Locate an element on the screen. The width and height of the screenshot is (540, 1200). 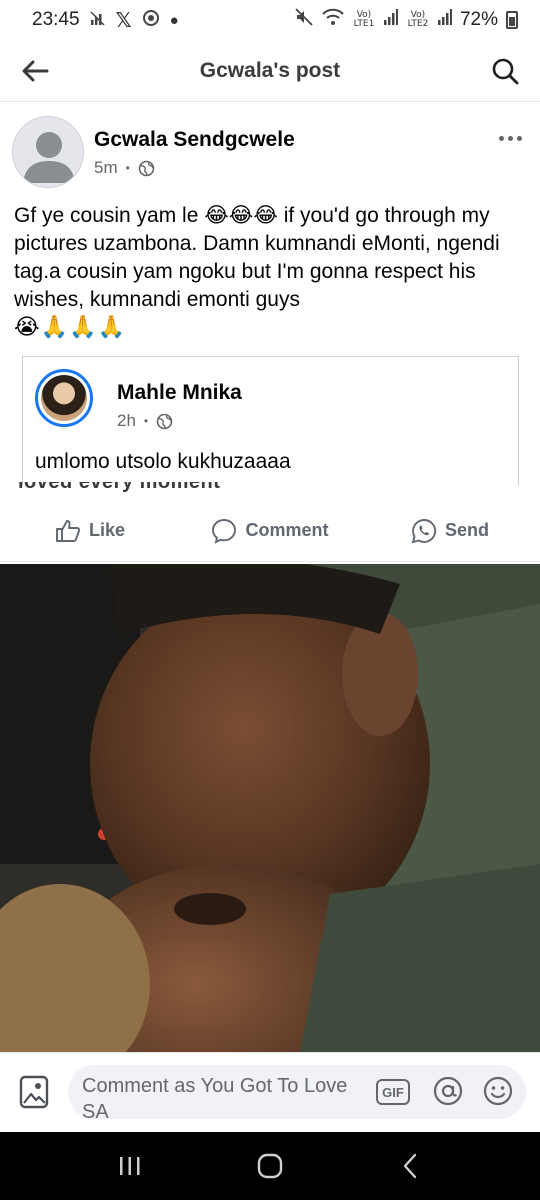
smiley-icon is located at coordinates (498, 1091).